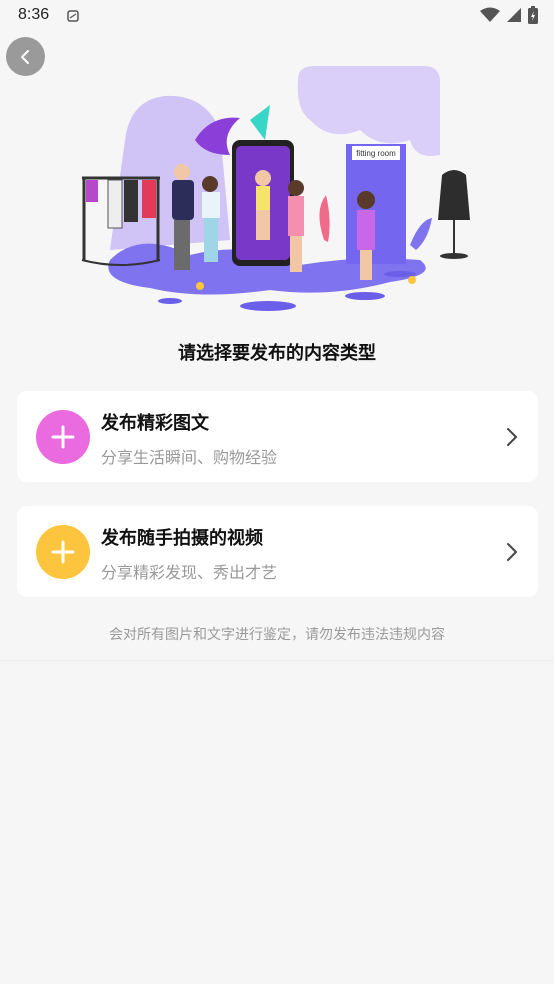  What do you see at coordinates (277, 353) in the screenshot?
I see `content-type-prompt: 请选择要发布的内容类型` at bounding box center [277, 353].